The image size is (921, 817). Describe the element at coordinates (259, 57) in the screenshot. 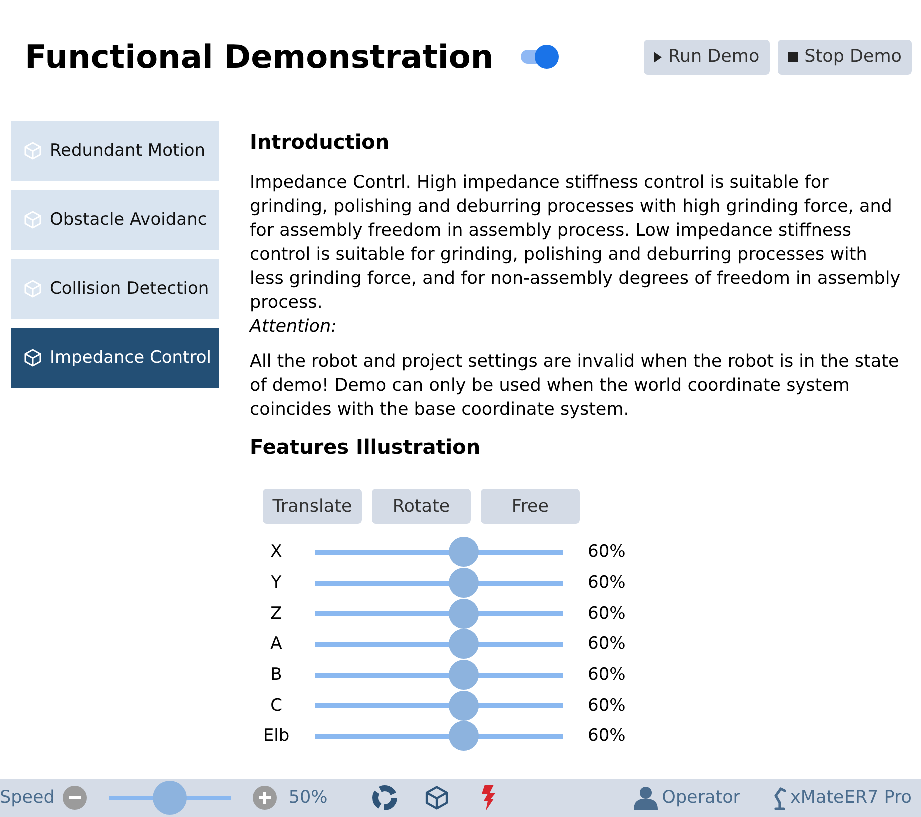

I see `page-title: Functional Demonstration` at that location.